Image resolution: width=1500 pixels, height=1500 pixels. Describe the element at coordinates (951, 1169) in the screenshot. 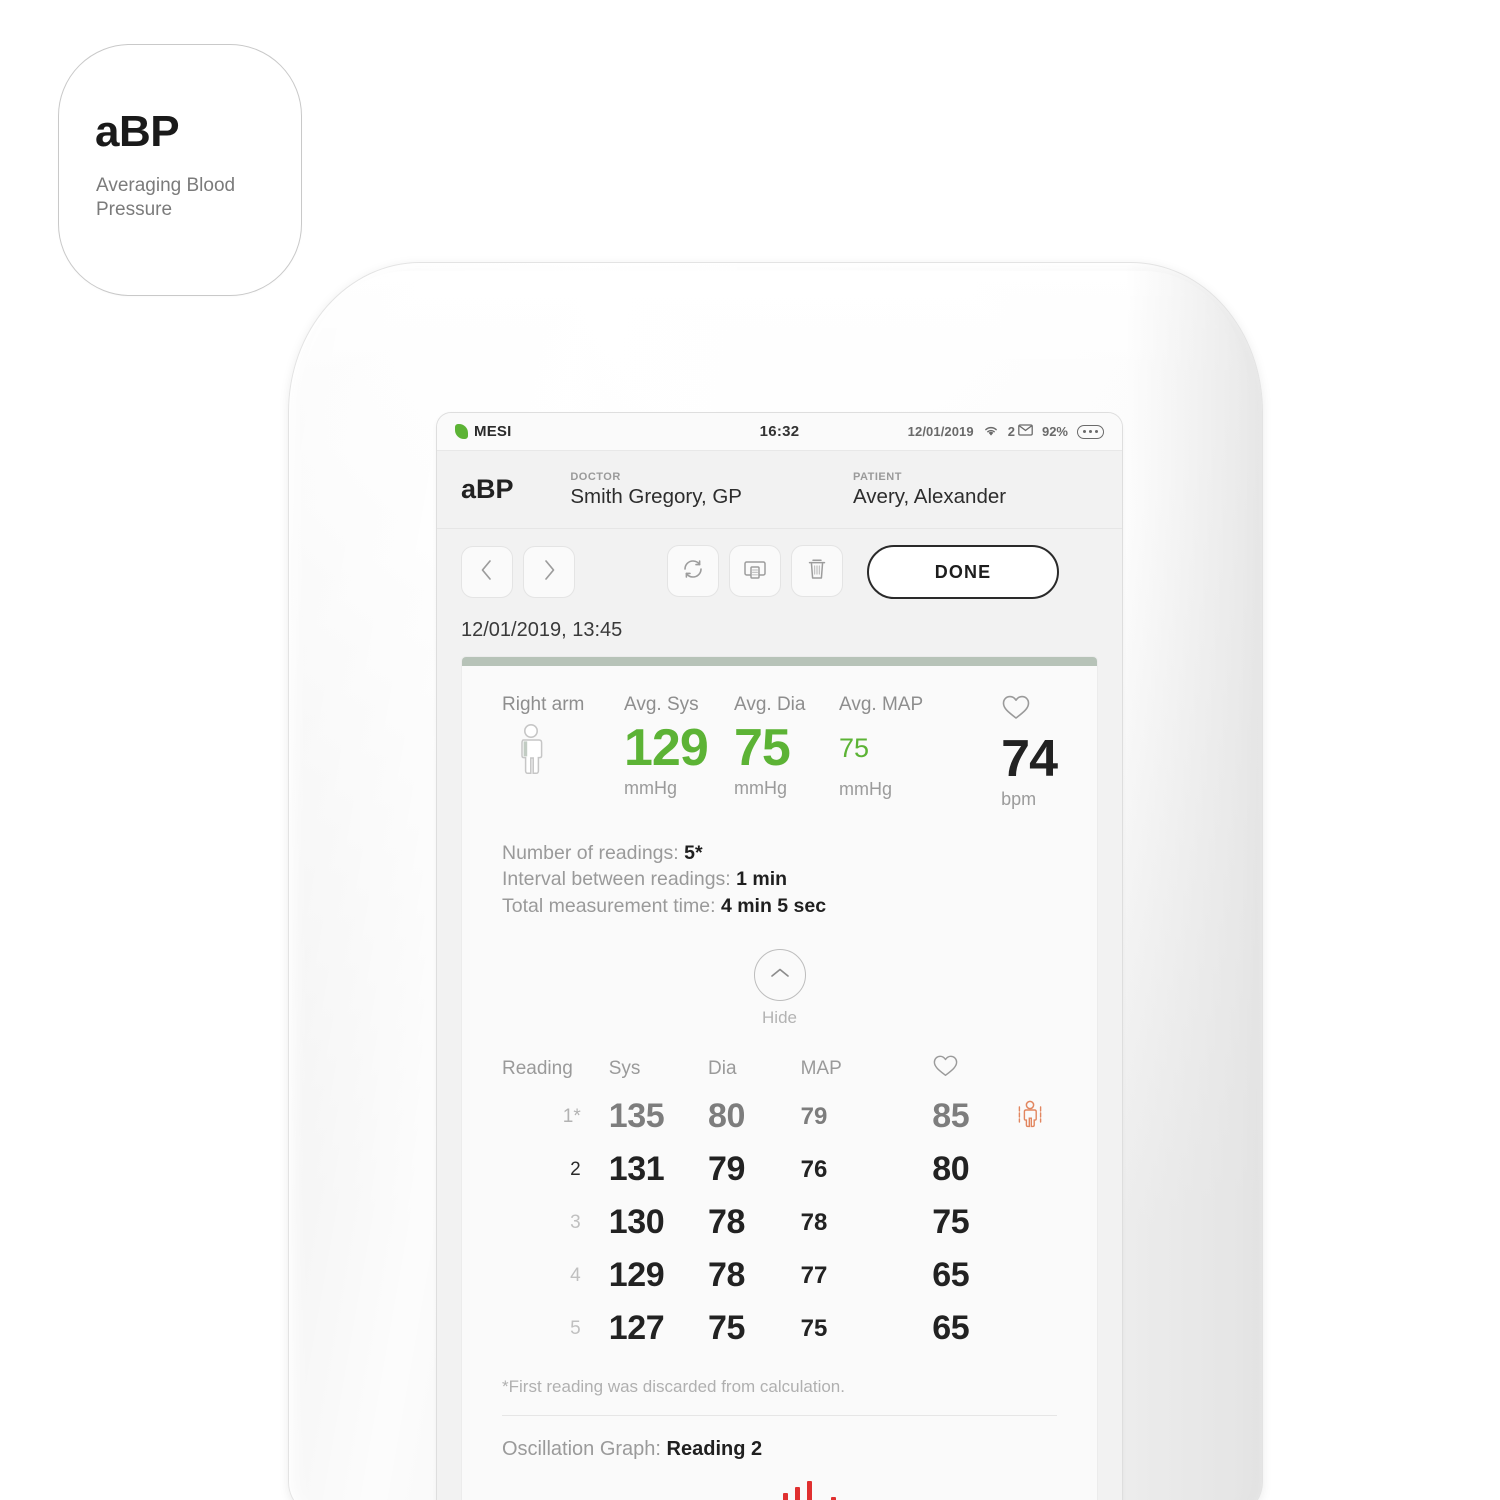

I see `row-heart-rate: 80` at that location.